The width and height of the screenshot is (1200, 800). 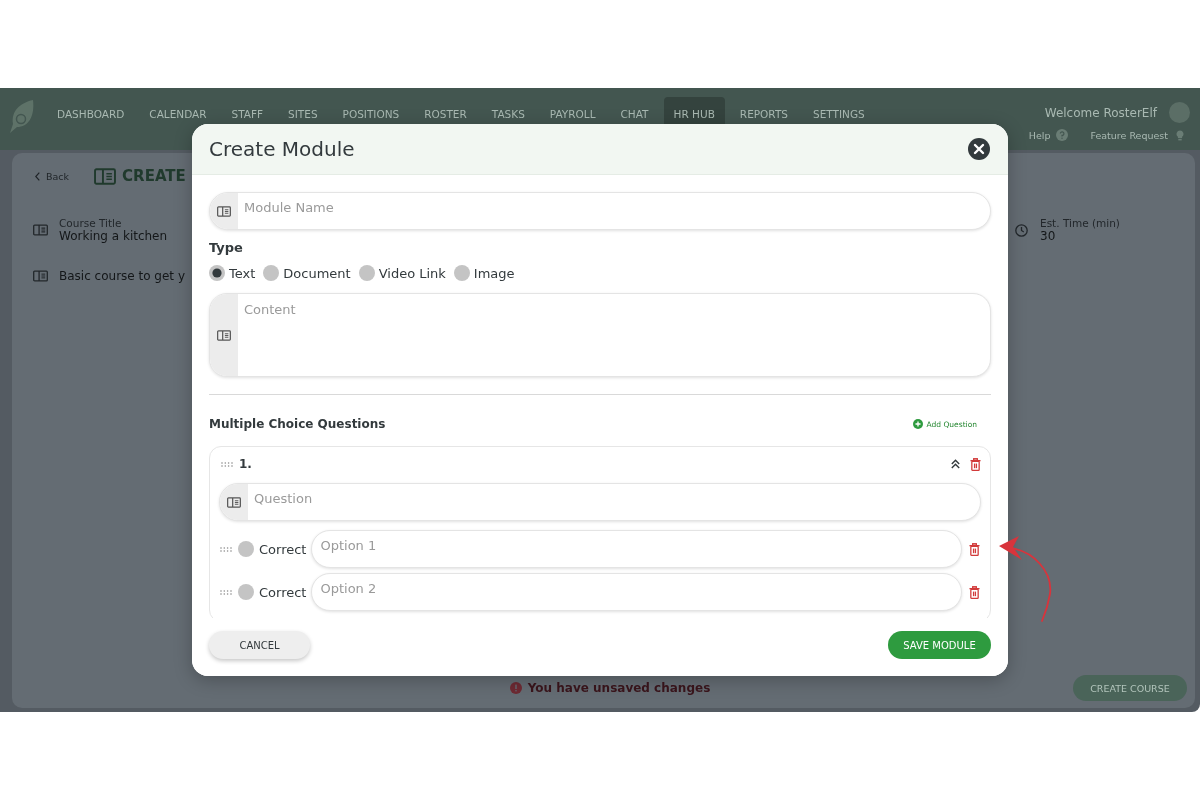 What do you see at coordinates (297, 424) in the screenshot?
I see `section-heading: Multiple Choice Questions` at bounding box center [297, 424].